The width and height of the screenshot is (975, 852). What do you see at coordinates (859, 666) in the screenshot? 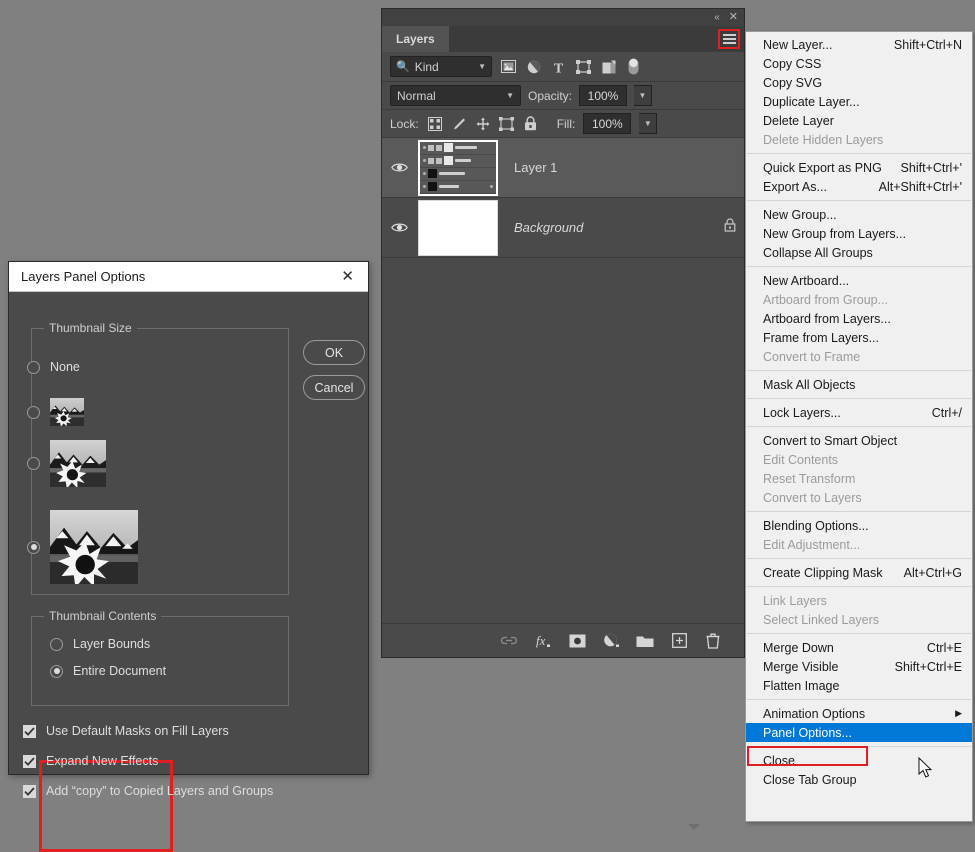
I see `menu-item-merge-visible: Merge Visible Shift+Ctrl+E` at bounding box center [859, 666].